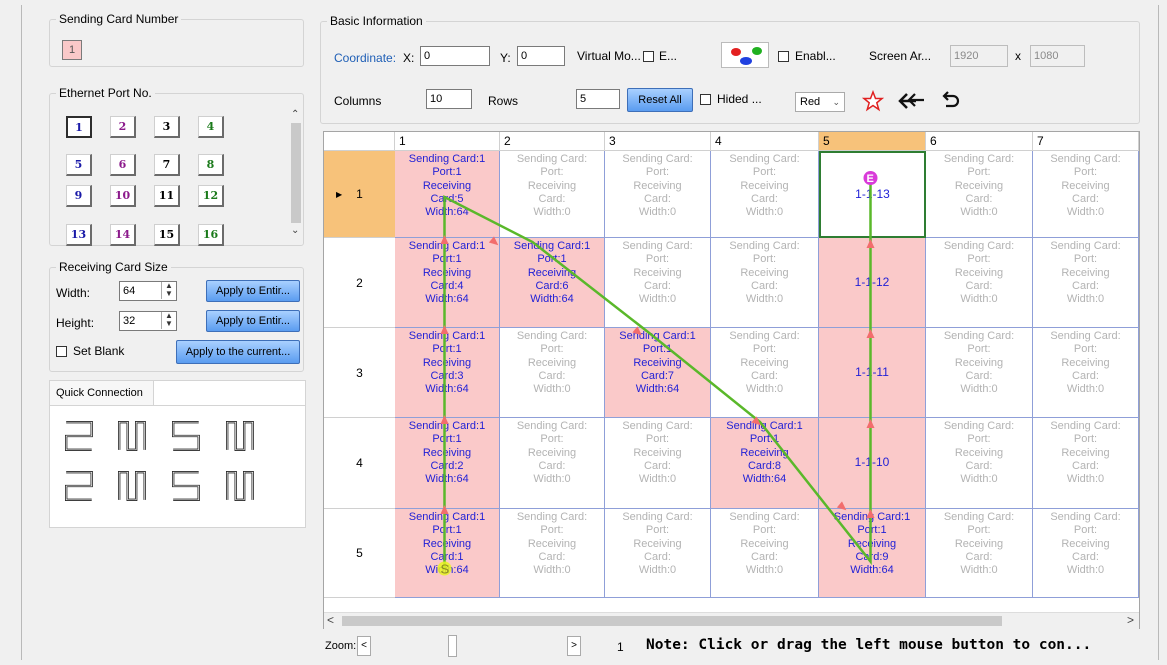  Describe the element at coordinates (1018, 56) in the screenshot. I see `screen-times-label: x` at that location.